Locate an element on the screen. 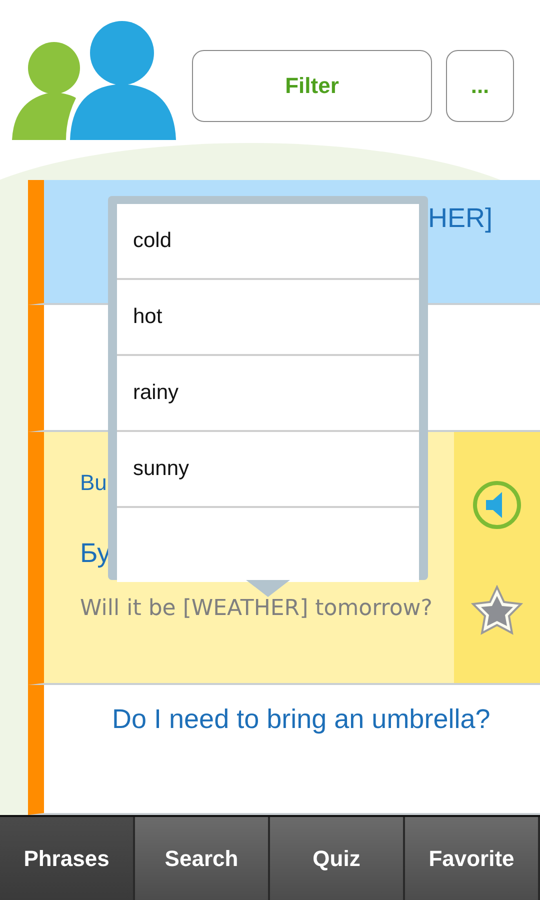 This screenshot has width=540, height=900. option-item: cold is located at coordinates (268, 242).